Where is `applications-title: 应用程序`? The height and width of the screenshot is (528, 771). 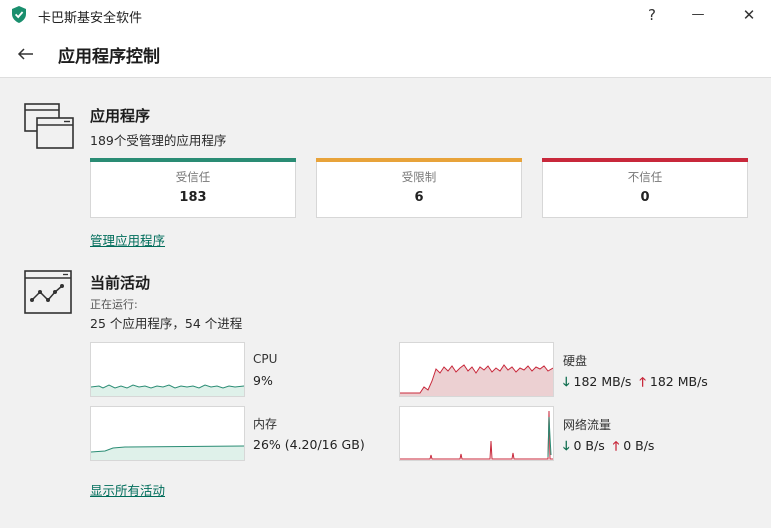 applications-title: 应用程序 is located at coordinates (120, 116).